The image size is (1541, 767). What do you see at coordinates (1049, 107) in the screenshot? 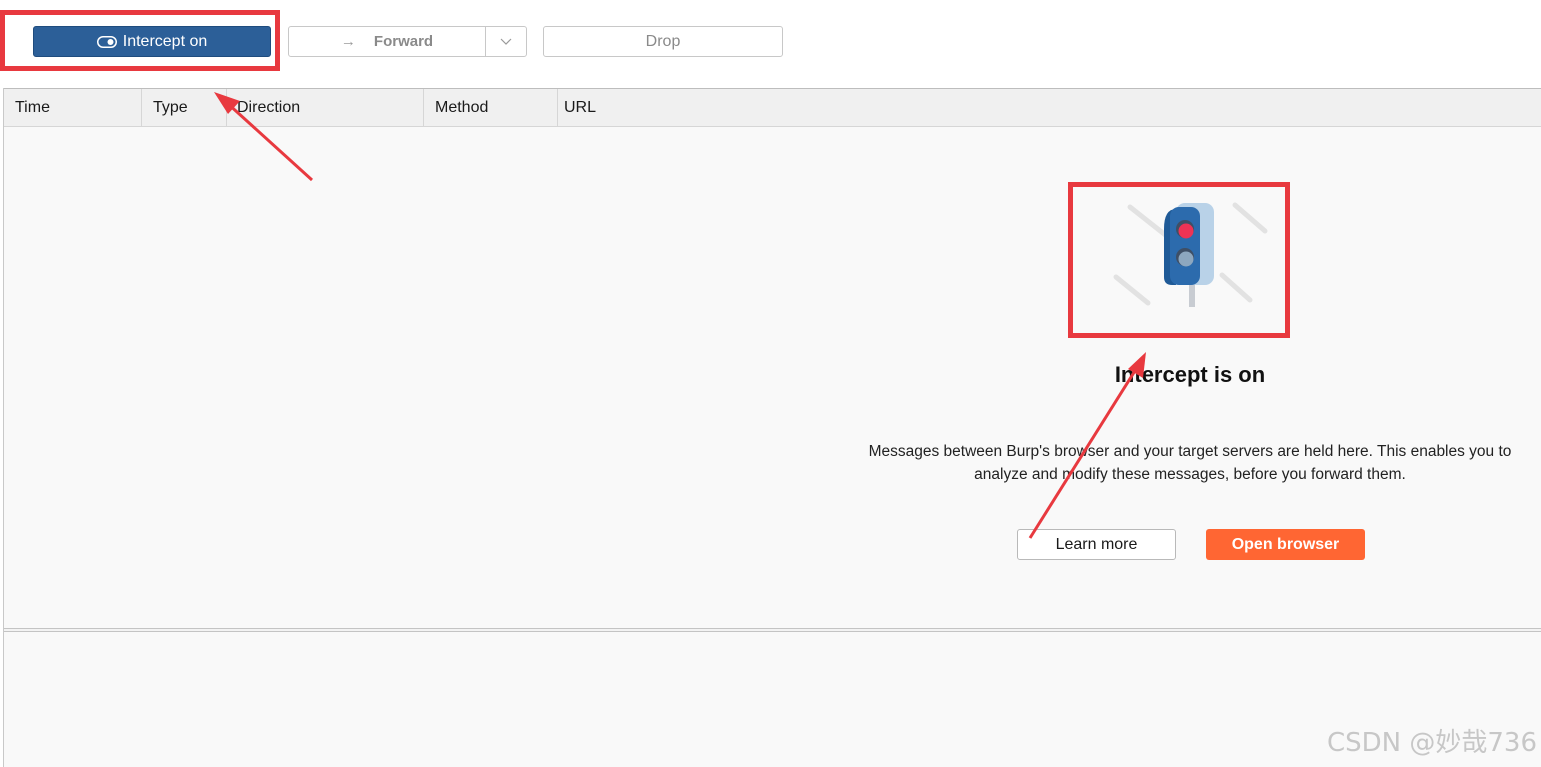
I see `column-header-url: URL` at bounding box center [1049, 107].